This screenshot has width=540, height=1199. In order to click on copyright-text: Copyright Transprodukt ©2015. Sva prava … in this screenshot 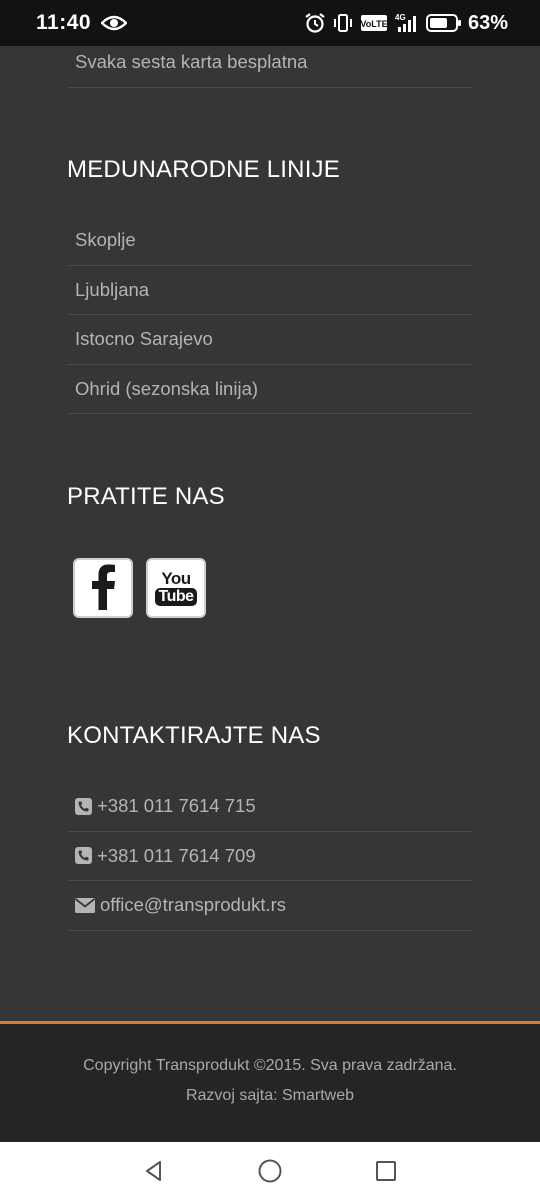, I will do `click(270, 1065)`.